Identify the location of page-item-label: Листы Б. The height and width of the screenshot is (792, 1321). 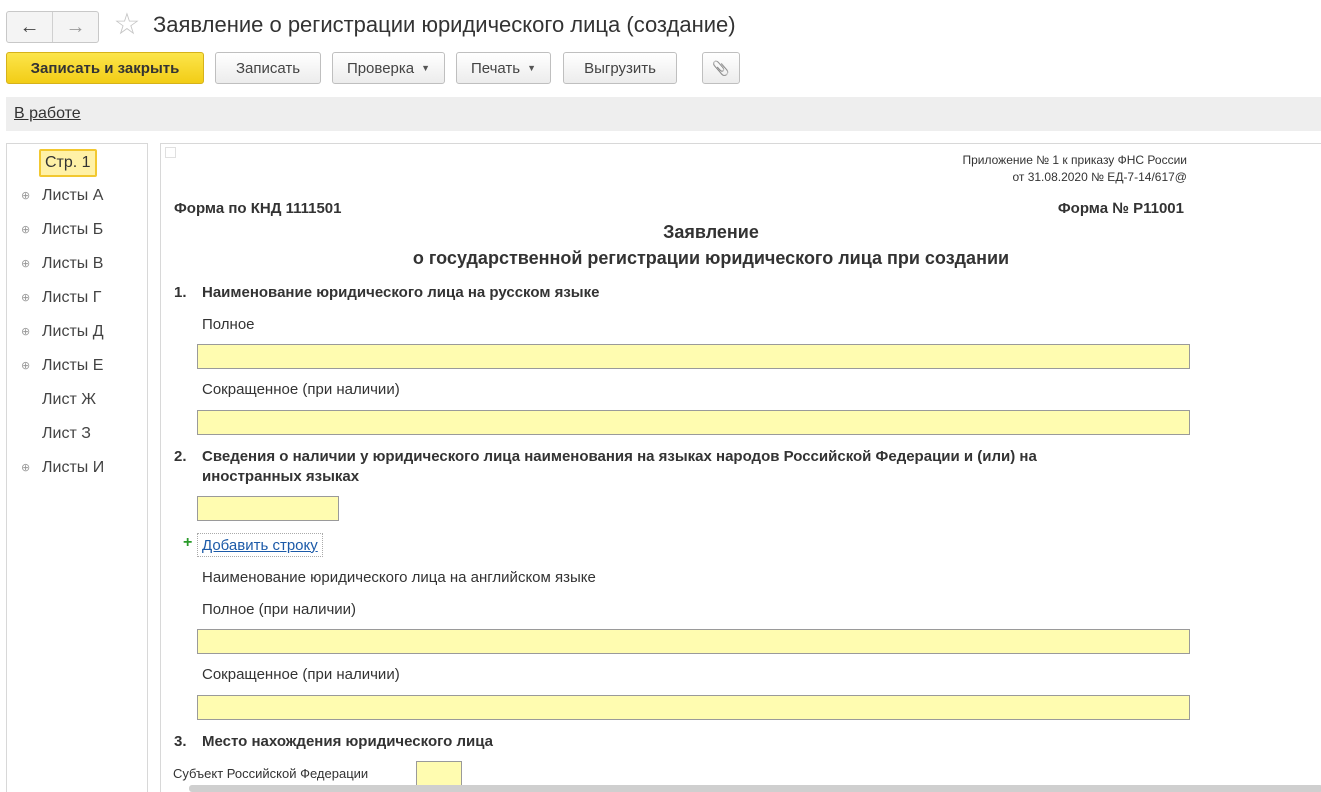
(73, 229).